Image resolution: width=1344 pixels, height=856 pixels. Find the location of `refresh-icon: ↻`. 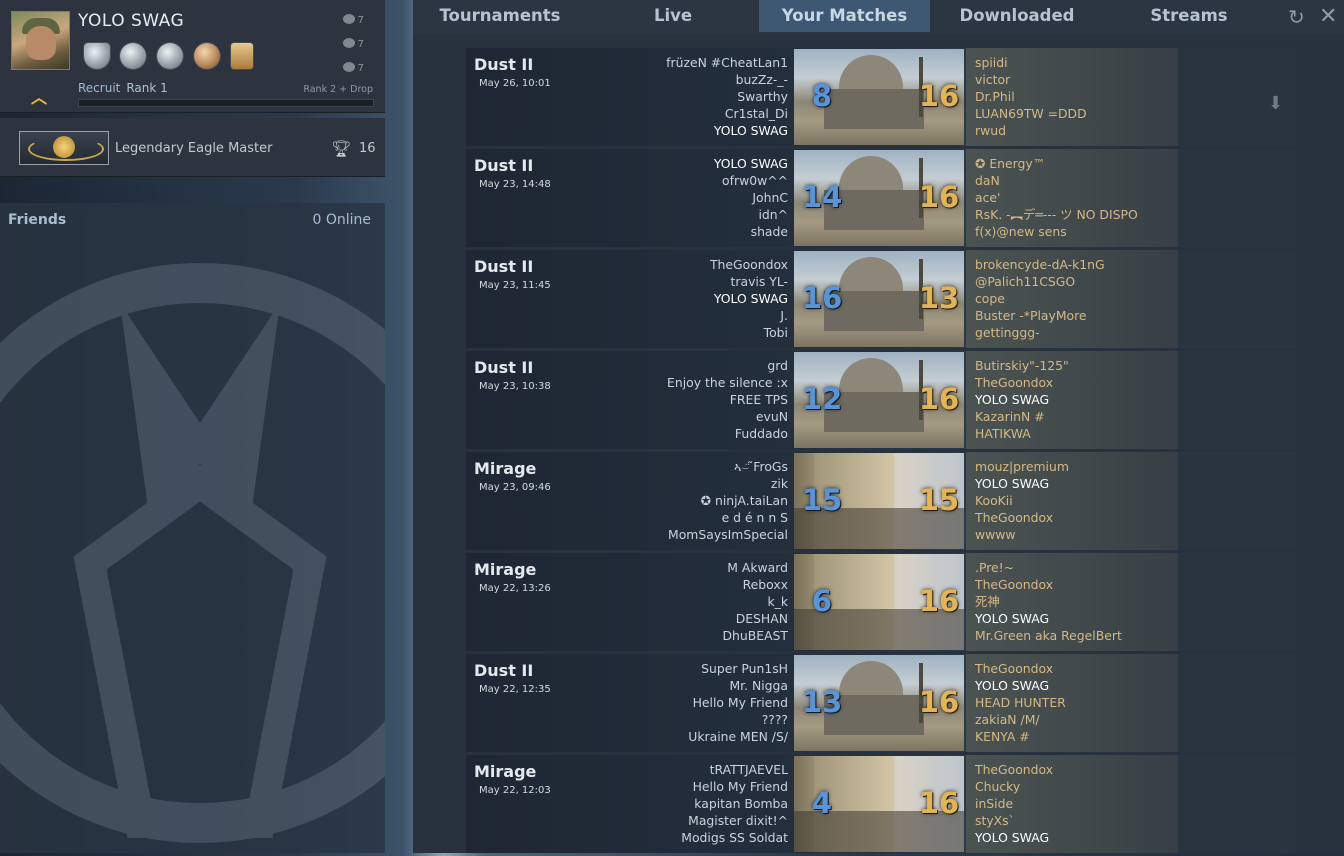

refresh-icon: ↻ is located at coordinates (1299, 17).